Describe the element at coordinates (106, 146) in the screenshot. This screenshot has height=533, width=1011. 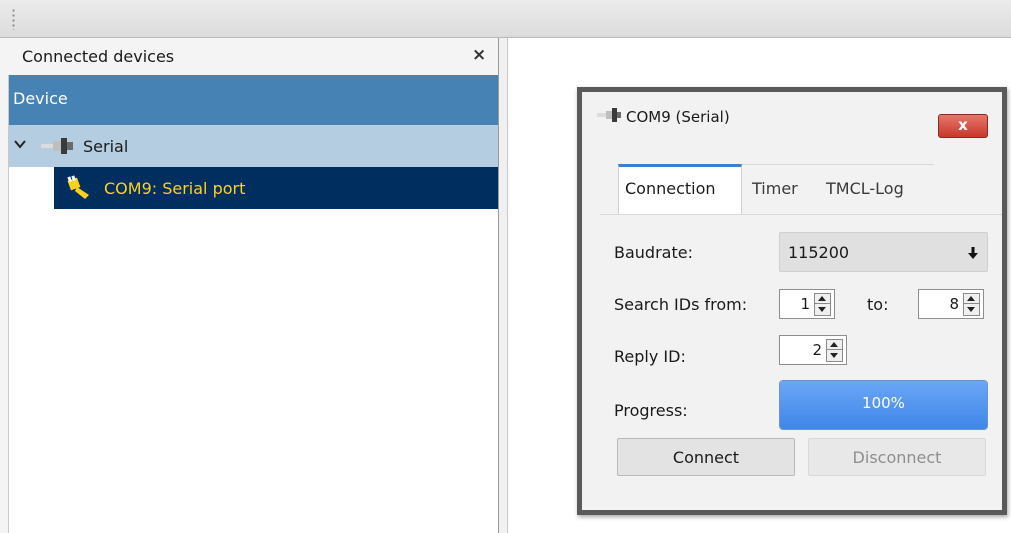
I see `tree-item-serial-label: Serial` at that location.